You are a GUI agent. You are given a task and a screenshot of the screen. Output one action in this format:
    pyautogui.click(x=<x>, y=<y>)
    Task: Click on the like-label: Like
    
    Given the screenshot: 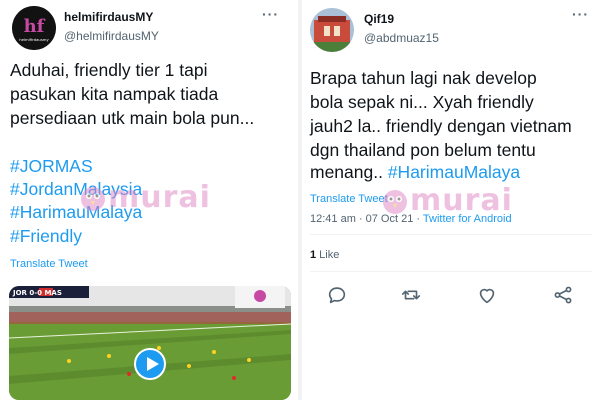 What is the action you would take?
    pyautogui.click(x=328, y=255)
    